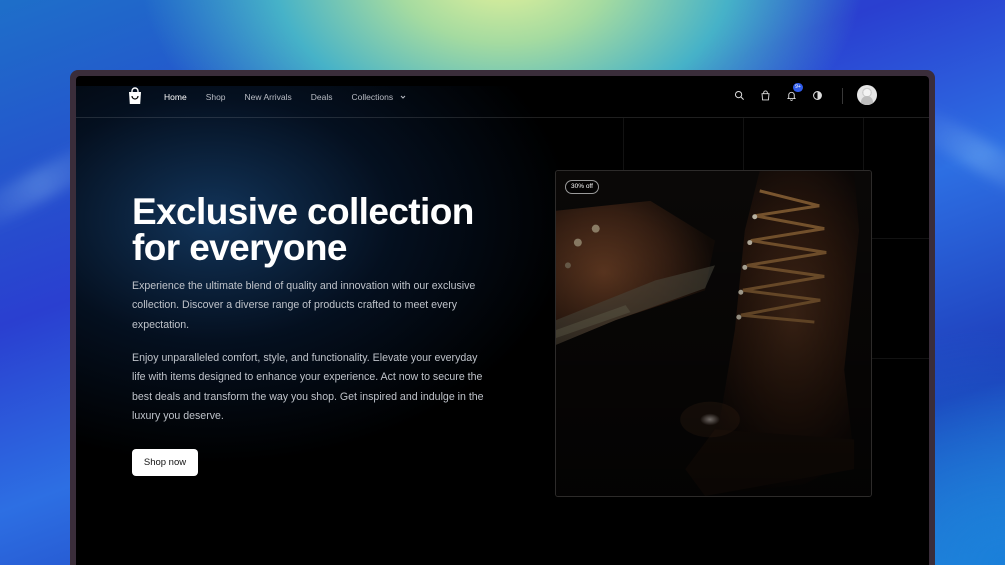 The width and height of the screenshot is (1005, 565). I want to click on nav-link-deals: Deals, so click(322, 97).